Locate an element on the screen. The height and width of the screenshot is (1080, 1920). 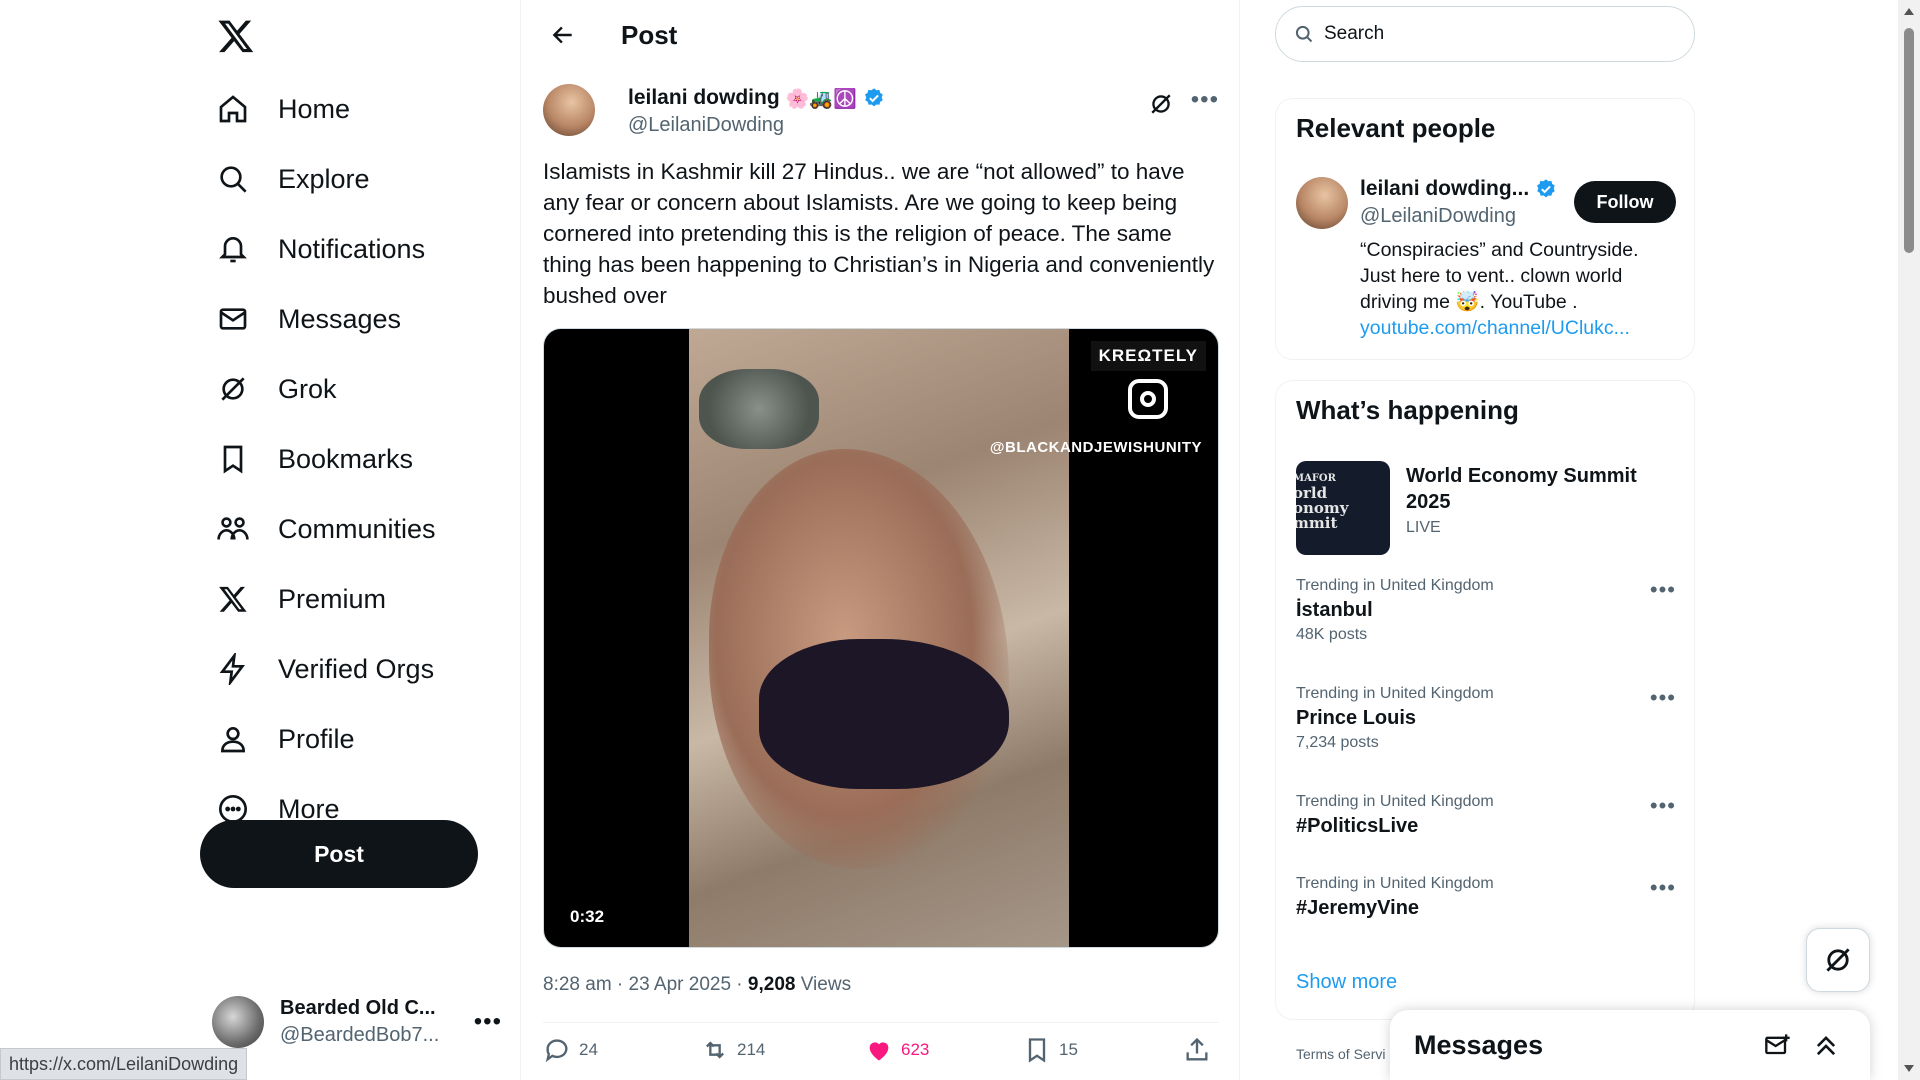
trend-title: #PoliticsLive is located at coordinates (1357, 826).